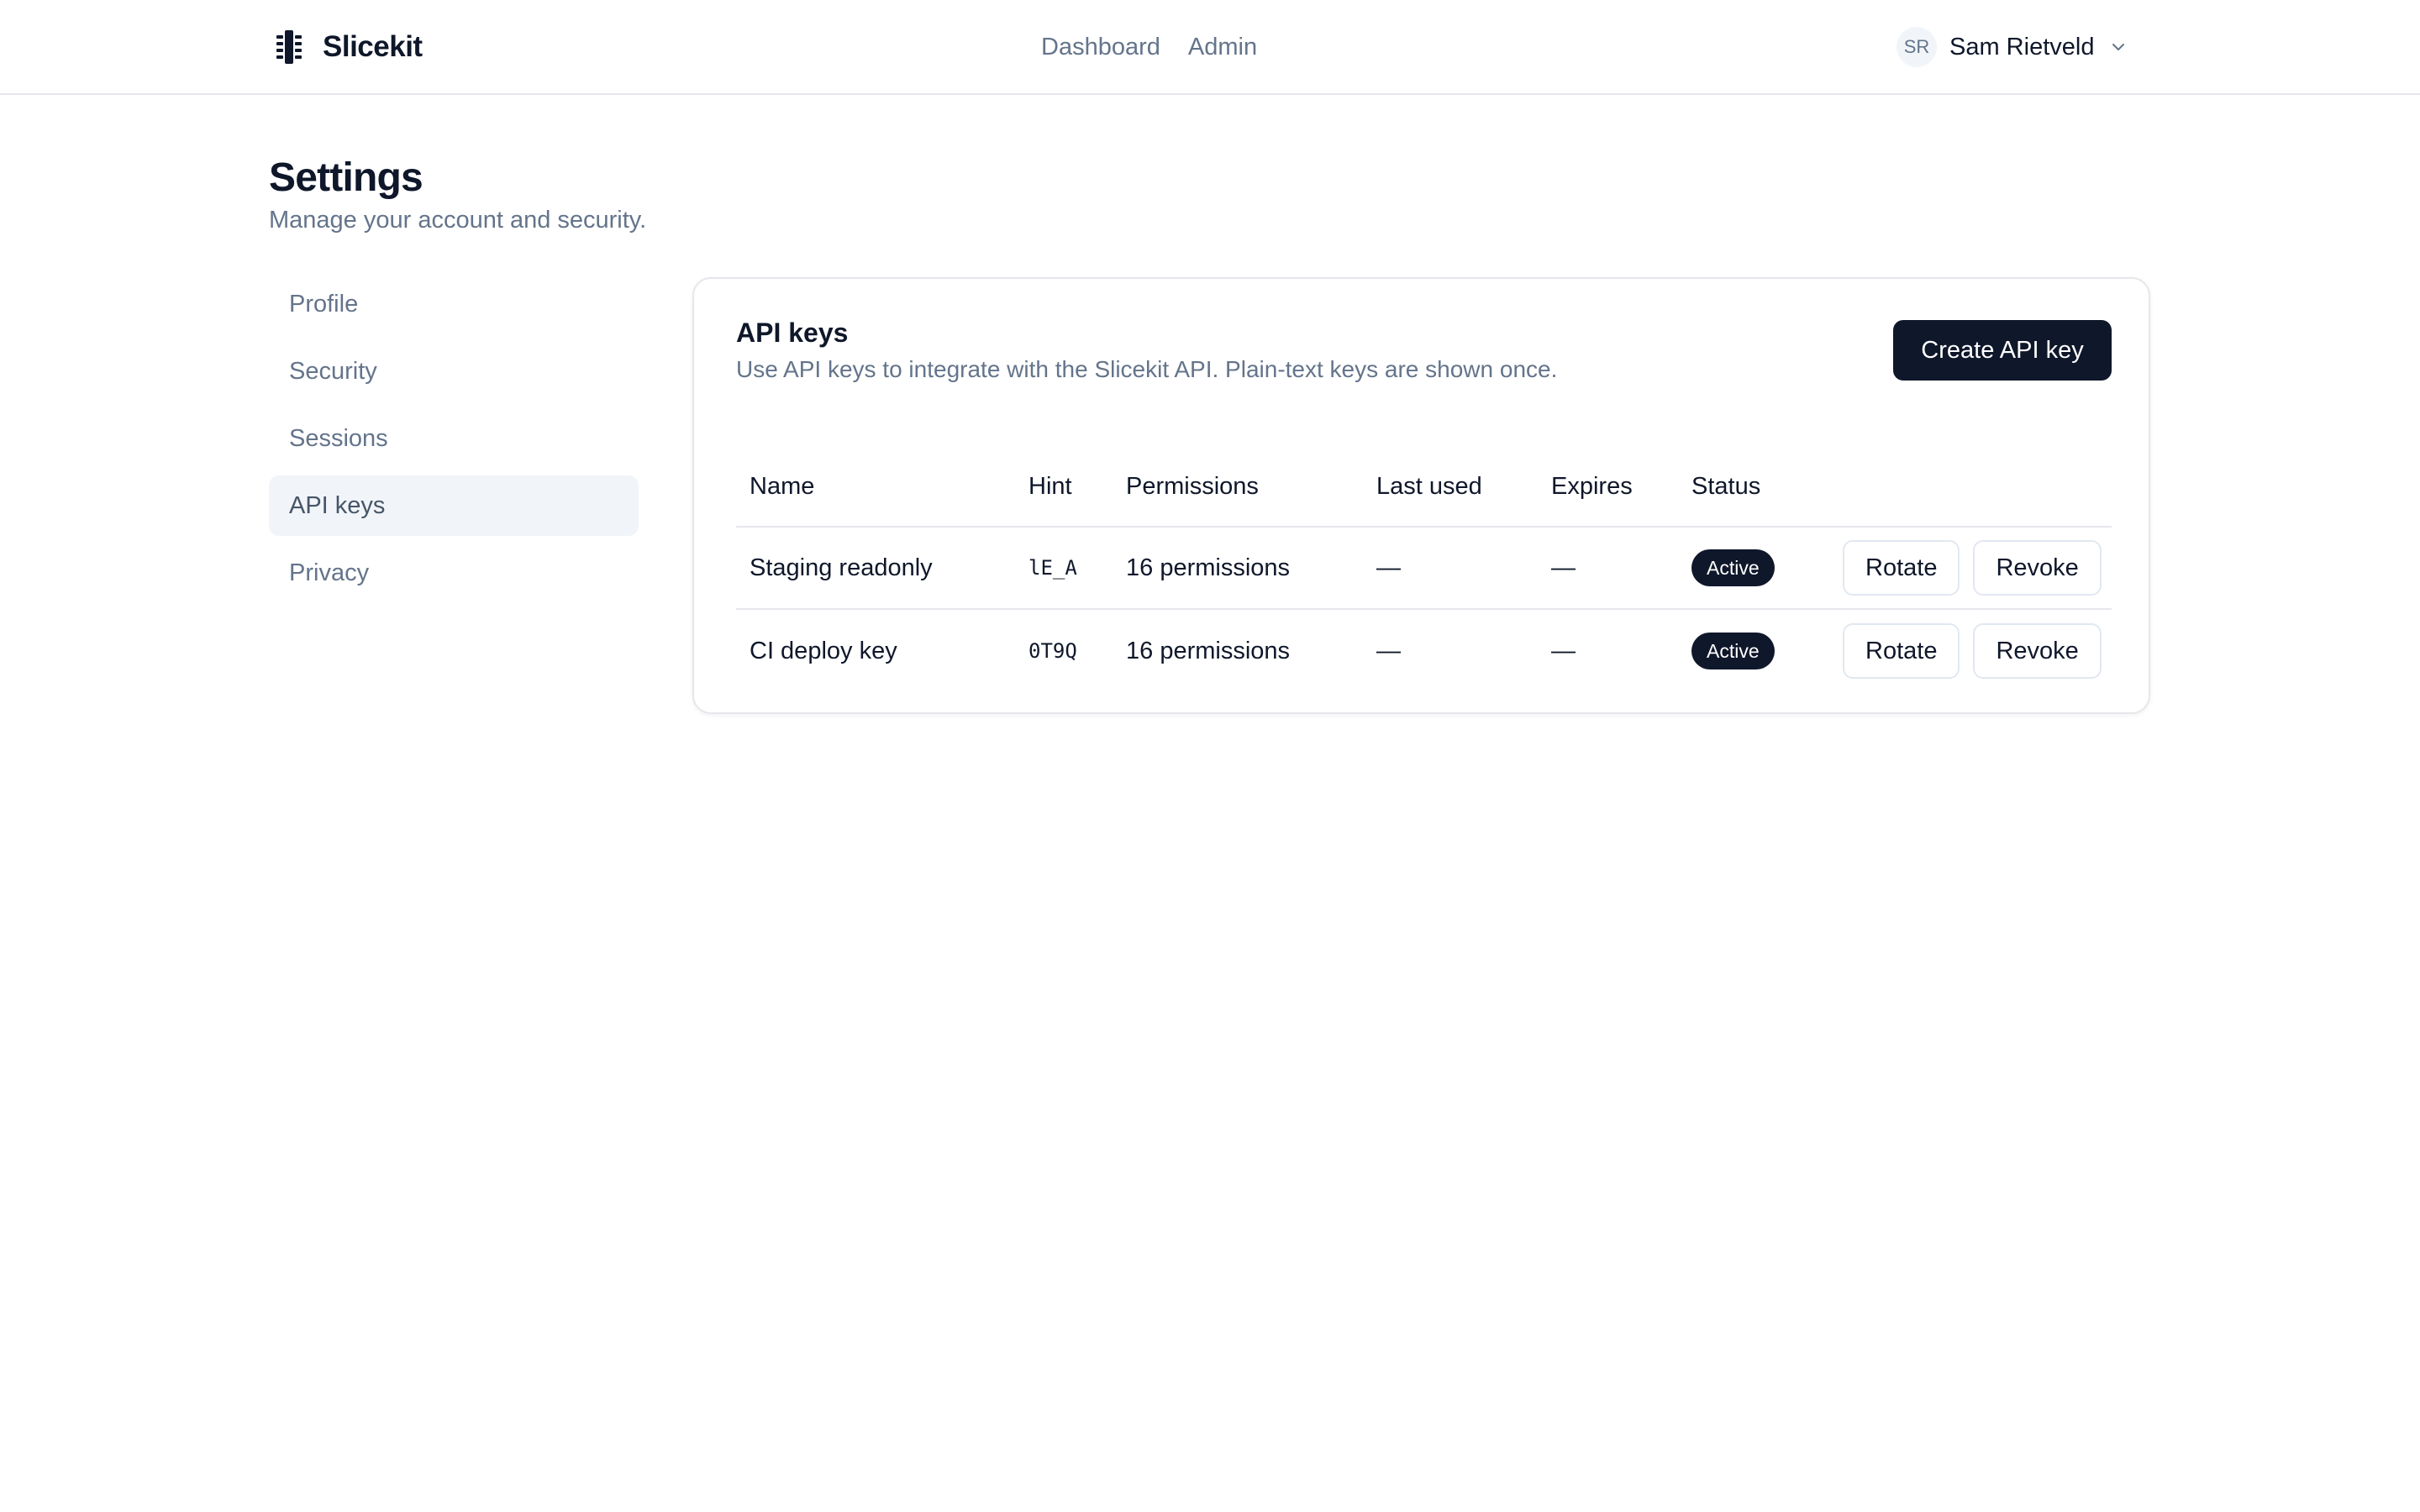 The height and width of the screenshot is (1512, 2420). I want to click on column-header-expires: Expires, so click(1592, 486).